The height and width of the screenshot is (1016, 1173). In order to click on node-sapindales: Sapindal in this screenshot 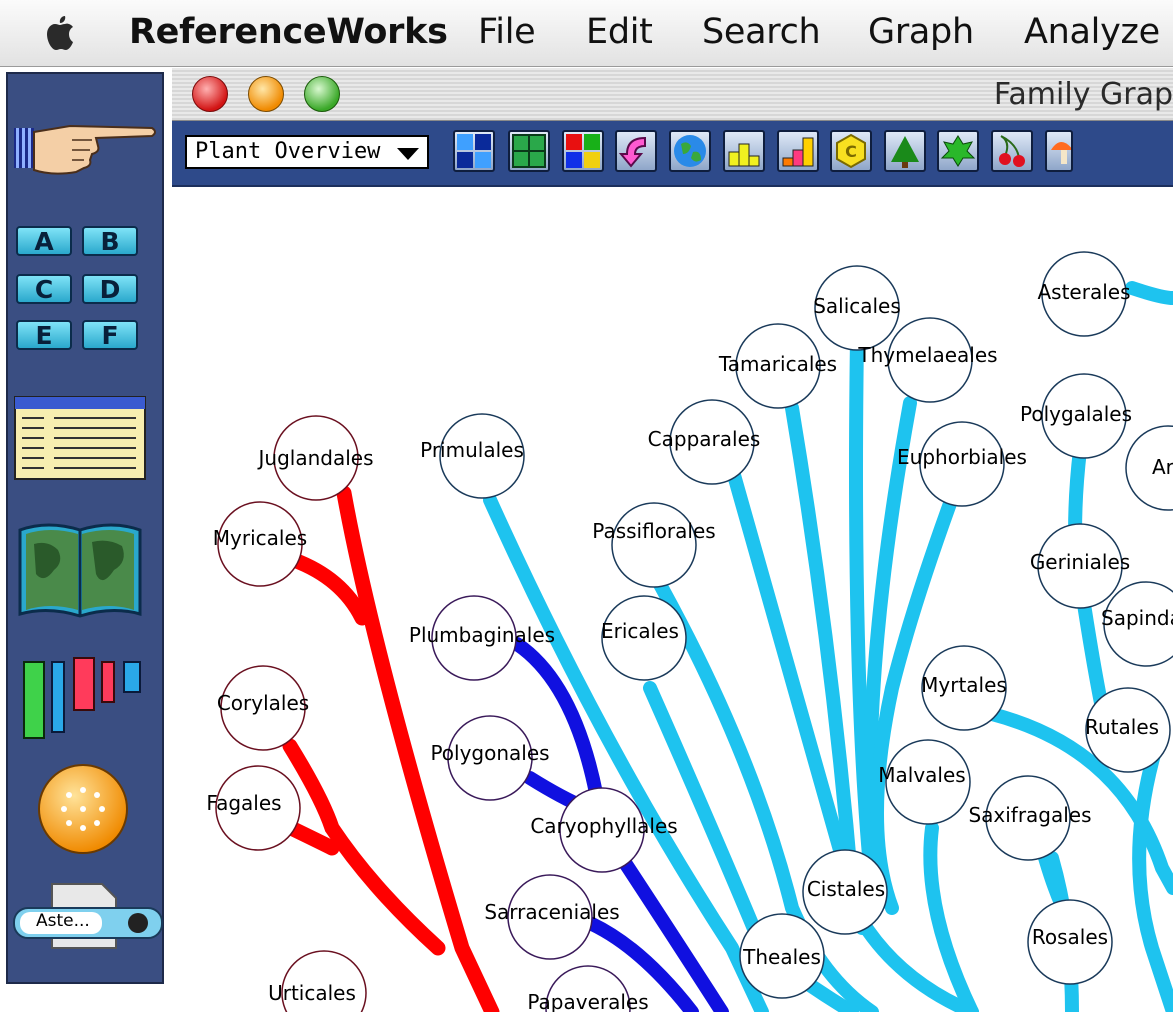, I will do `click(1137, 624)`.